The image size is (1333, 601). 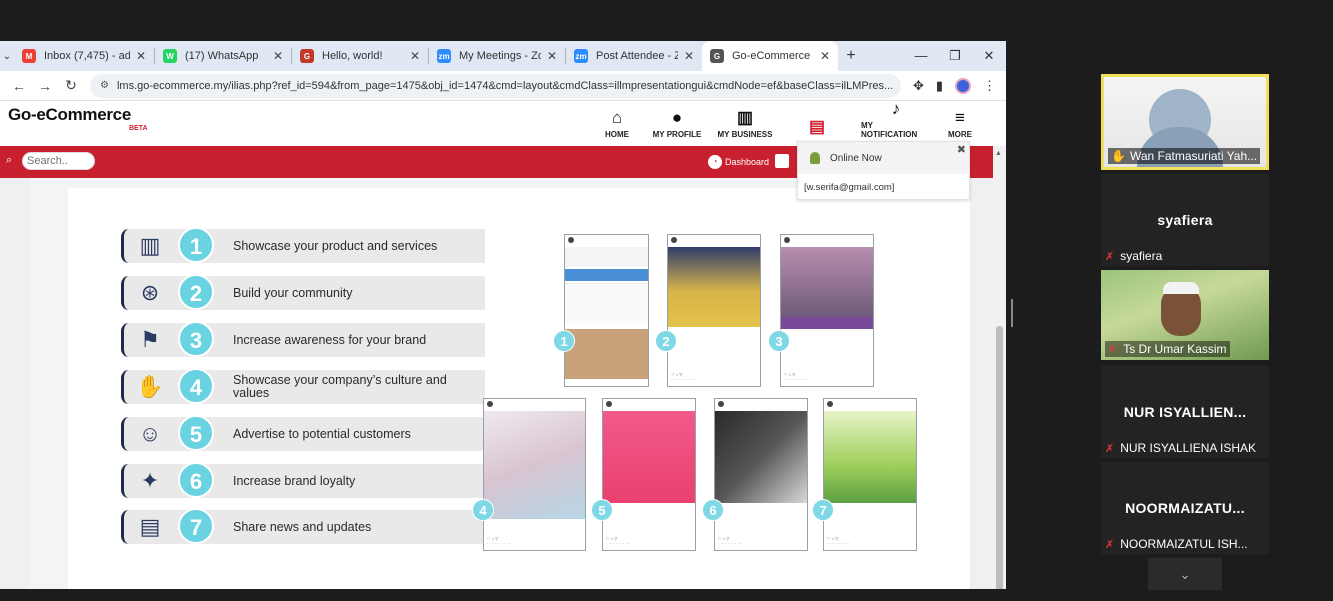 I want to click on nav-my-business: ▥ MY BUSINESS, so click(x=745, y=120).